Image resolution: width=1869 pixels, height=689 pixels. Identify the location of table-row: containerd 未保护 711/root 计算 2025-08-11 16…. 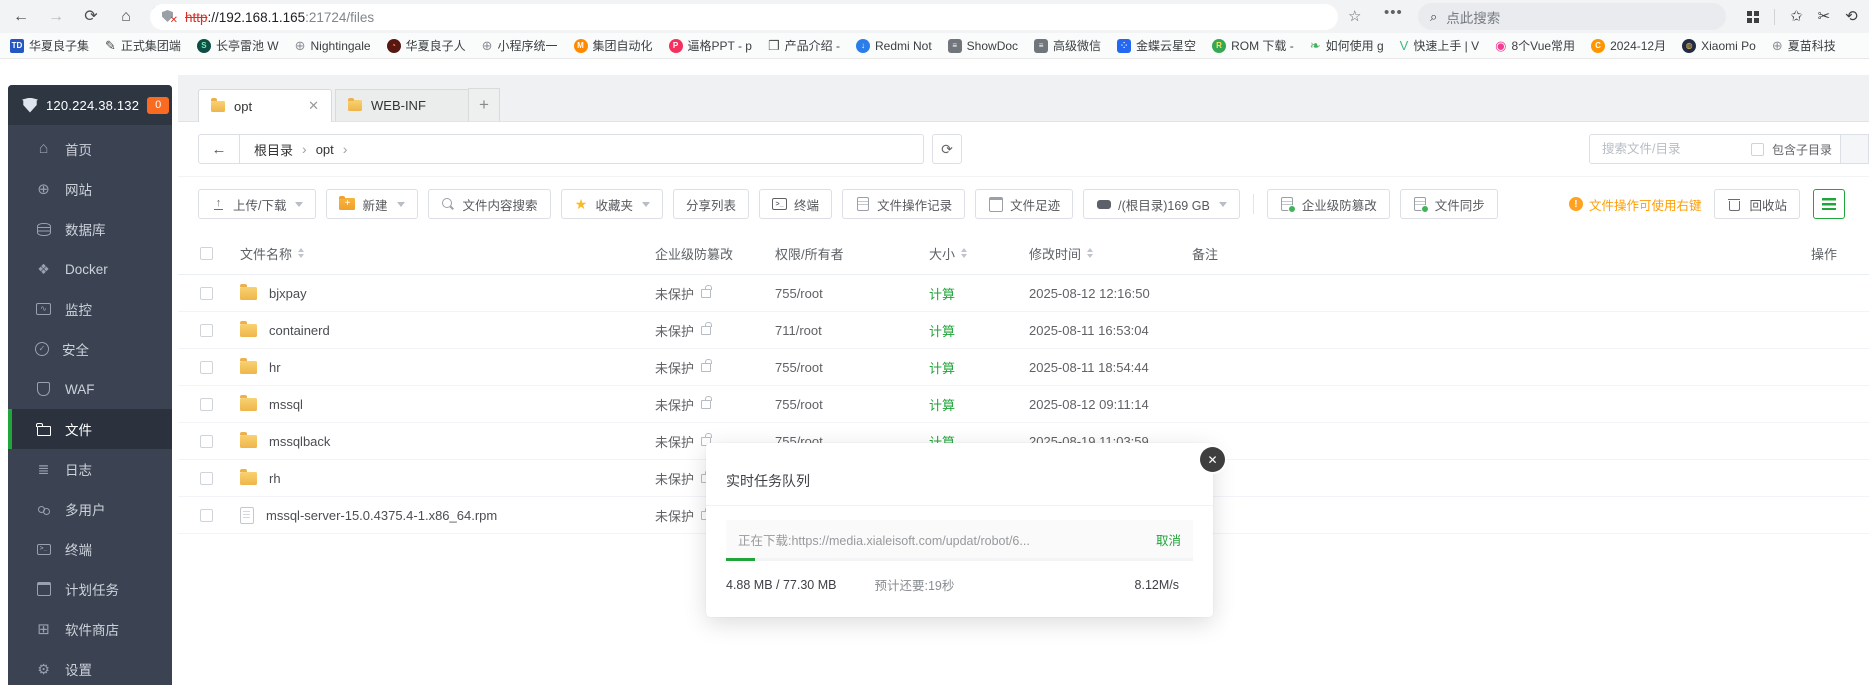
(1023, 330).